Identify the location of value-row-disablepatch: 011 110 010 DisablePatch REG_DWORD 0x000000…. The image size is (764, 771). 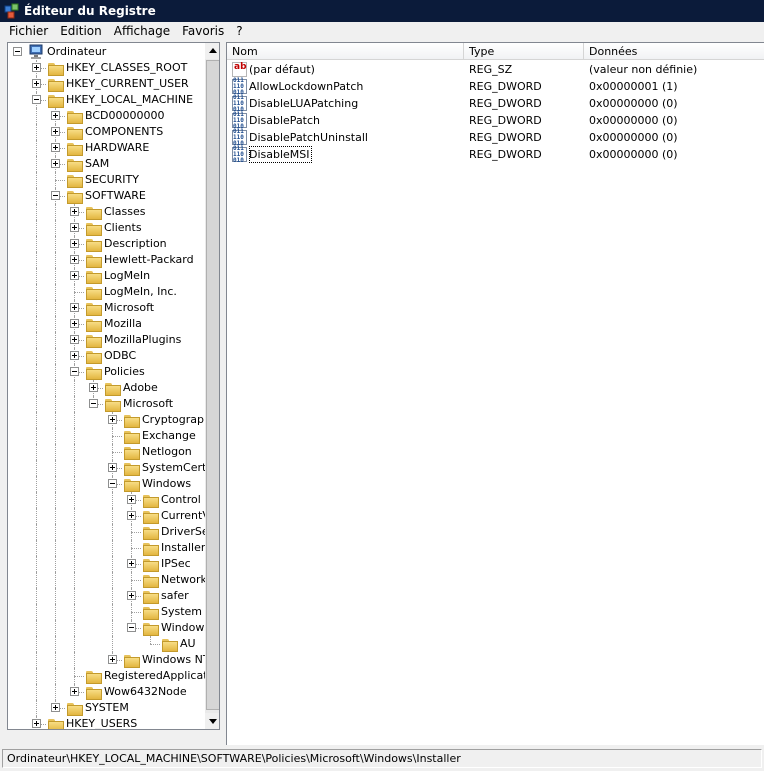
(495, 121).